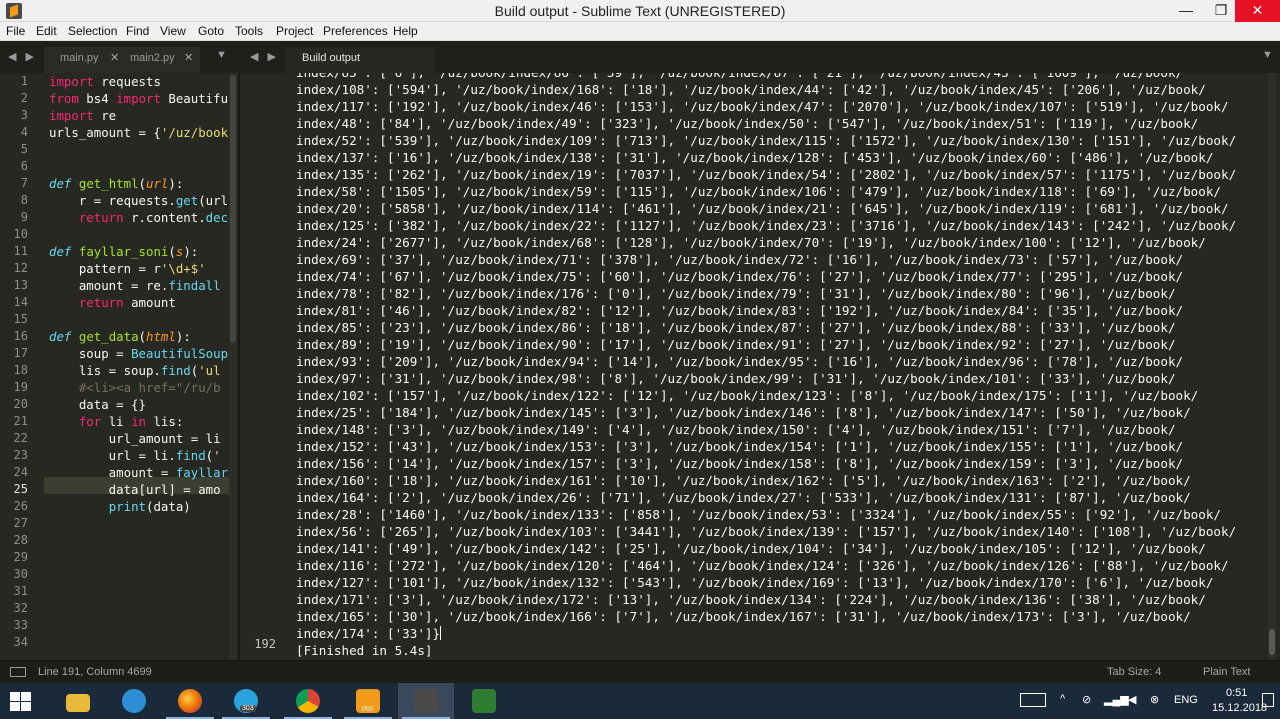  What do you see at coordinates (1186, 11) in the screenshot?
I see `minimize-button: —` at bounding box center [1186, 11].